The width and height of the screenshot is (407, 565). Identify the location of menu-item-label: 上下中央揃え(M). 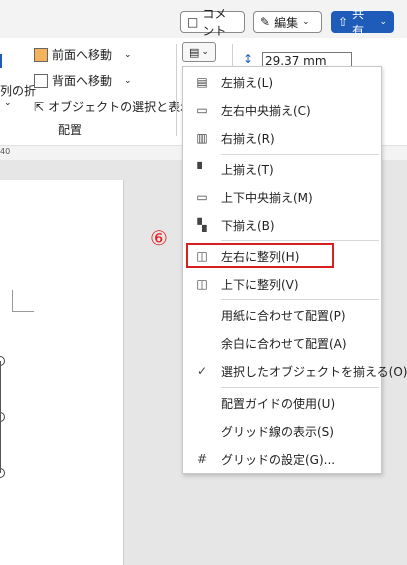
(267, 197).